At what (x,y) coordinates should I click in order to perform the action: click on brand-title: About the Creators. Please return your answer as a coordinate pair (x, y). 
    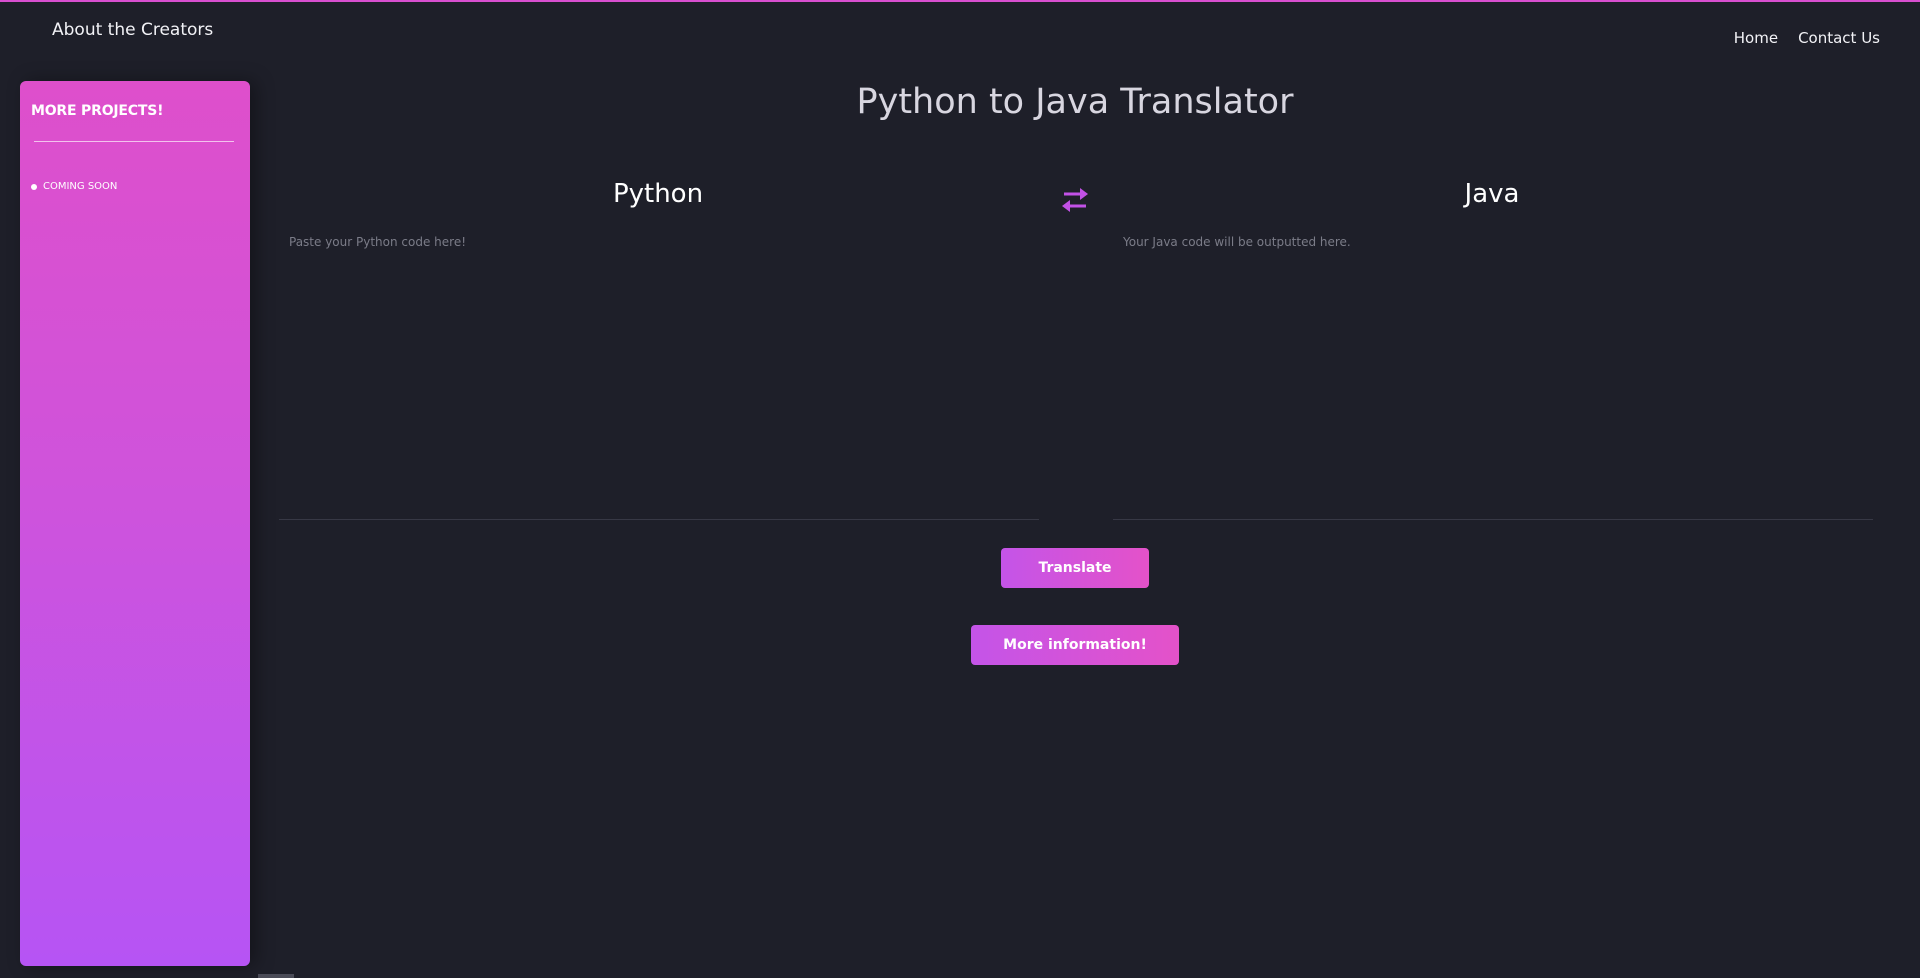
    Looking at the image, I should click on (133, 30).